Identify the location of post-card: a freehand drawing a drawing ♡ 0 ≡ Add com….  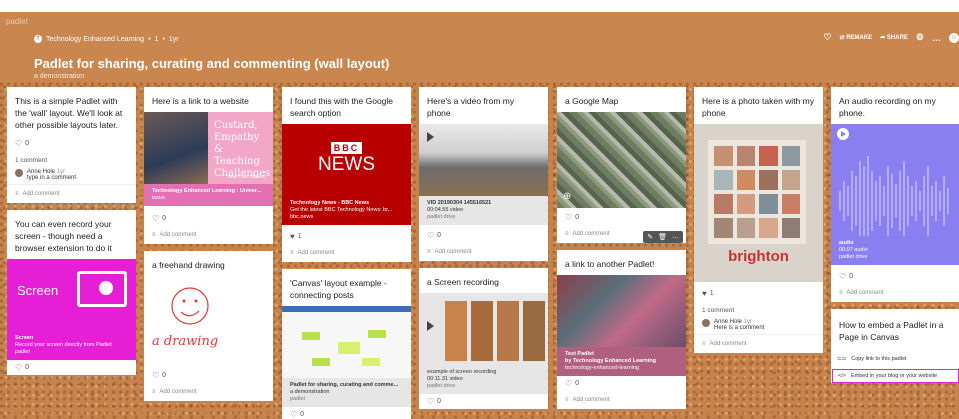
(208, 326).